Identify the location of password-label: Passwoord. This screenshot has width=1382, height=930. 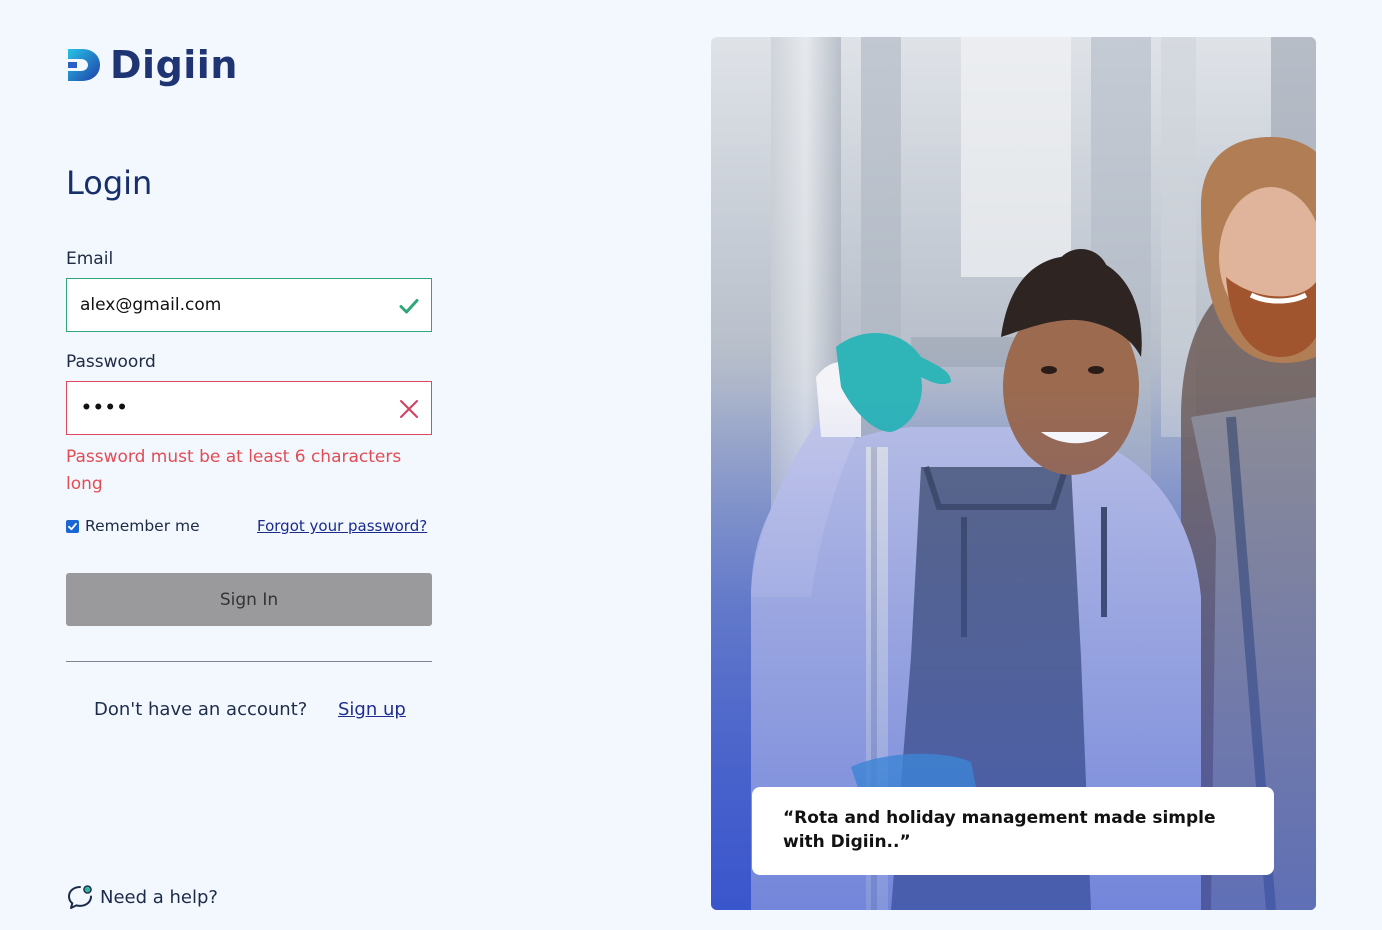
(111, 362).